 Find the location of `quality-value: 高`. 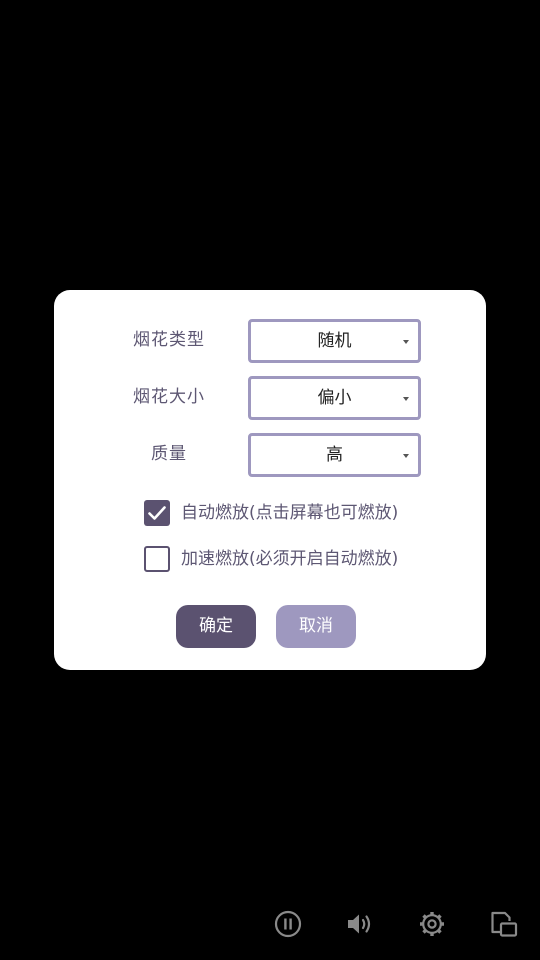

quality-value: 高 is located at coordinates (334, 455).